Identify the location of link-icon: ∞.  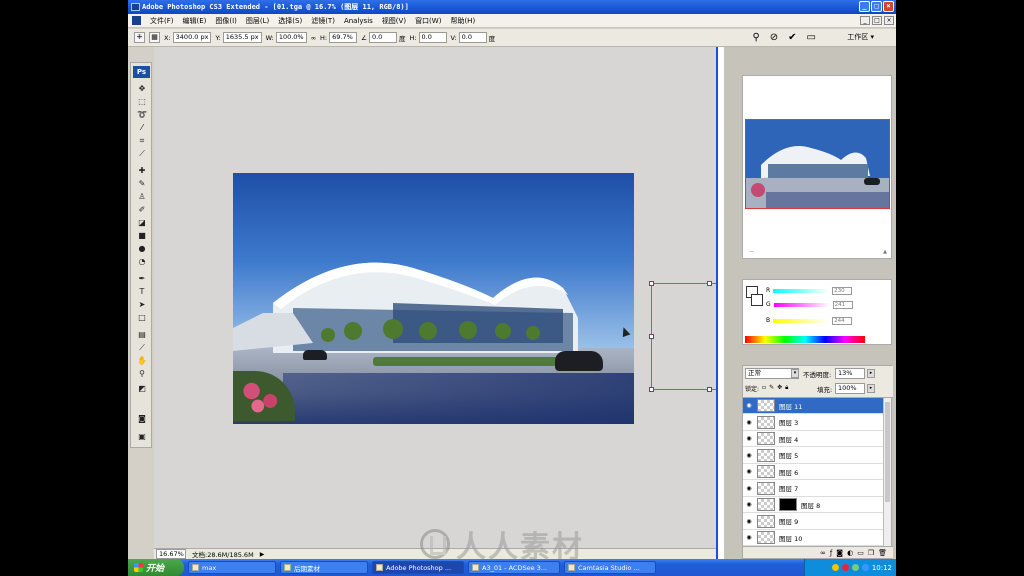
(313, 38).